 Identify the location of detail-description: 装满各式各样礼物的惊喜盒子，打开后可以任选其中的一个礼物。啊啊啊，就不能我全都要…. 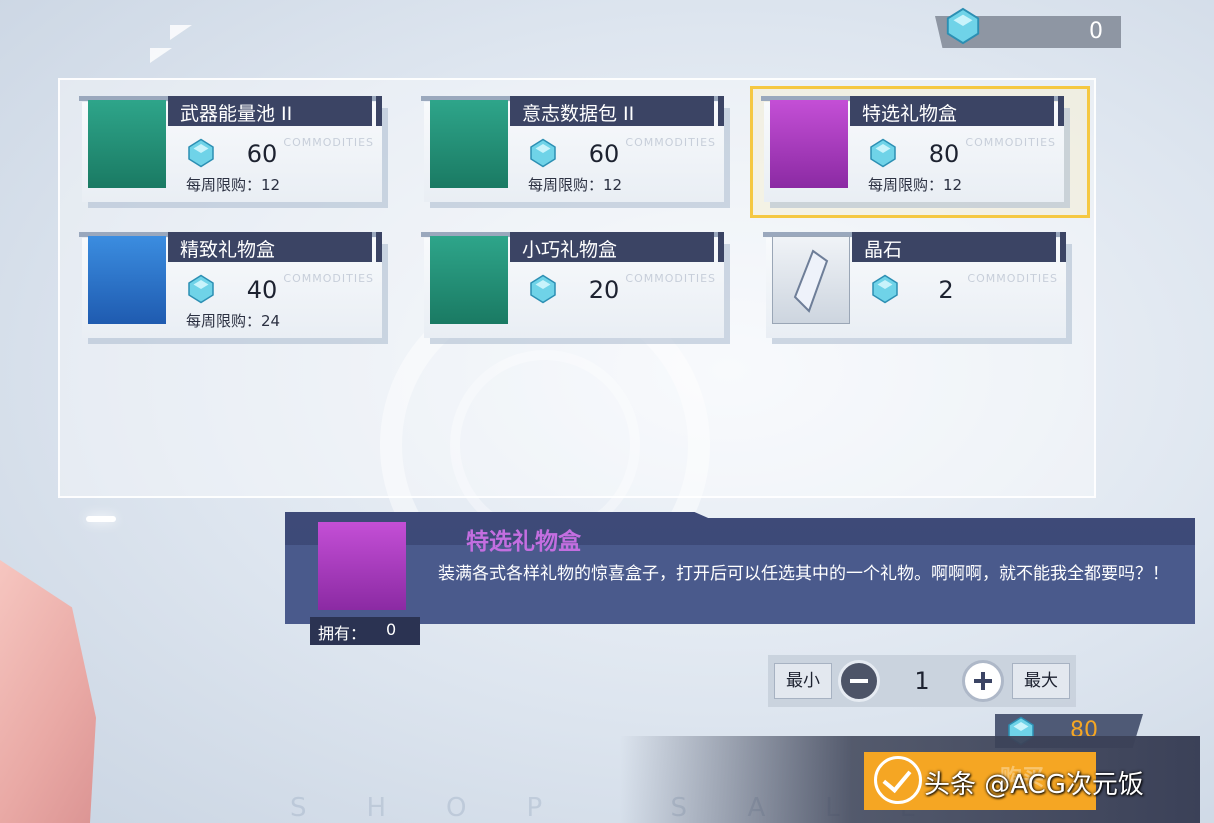
(803, 574).